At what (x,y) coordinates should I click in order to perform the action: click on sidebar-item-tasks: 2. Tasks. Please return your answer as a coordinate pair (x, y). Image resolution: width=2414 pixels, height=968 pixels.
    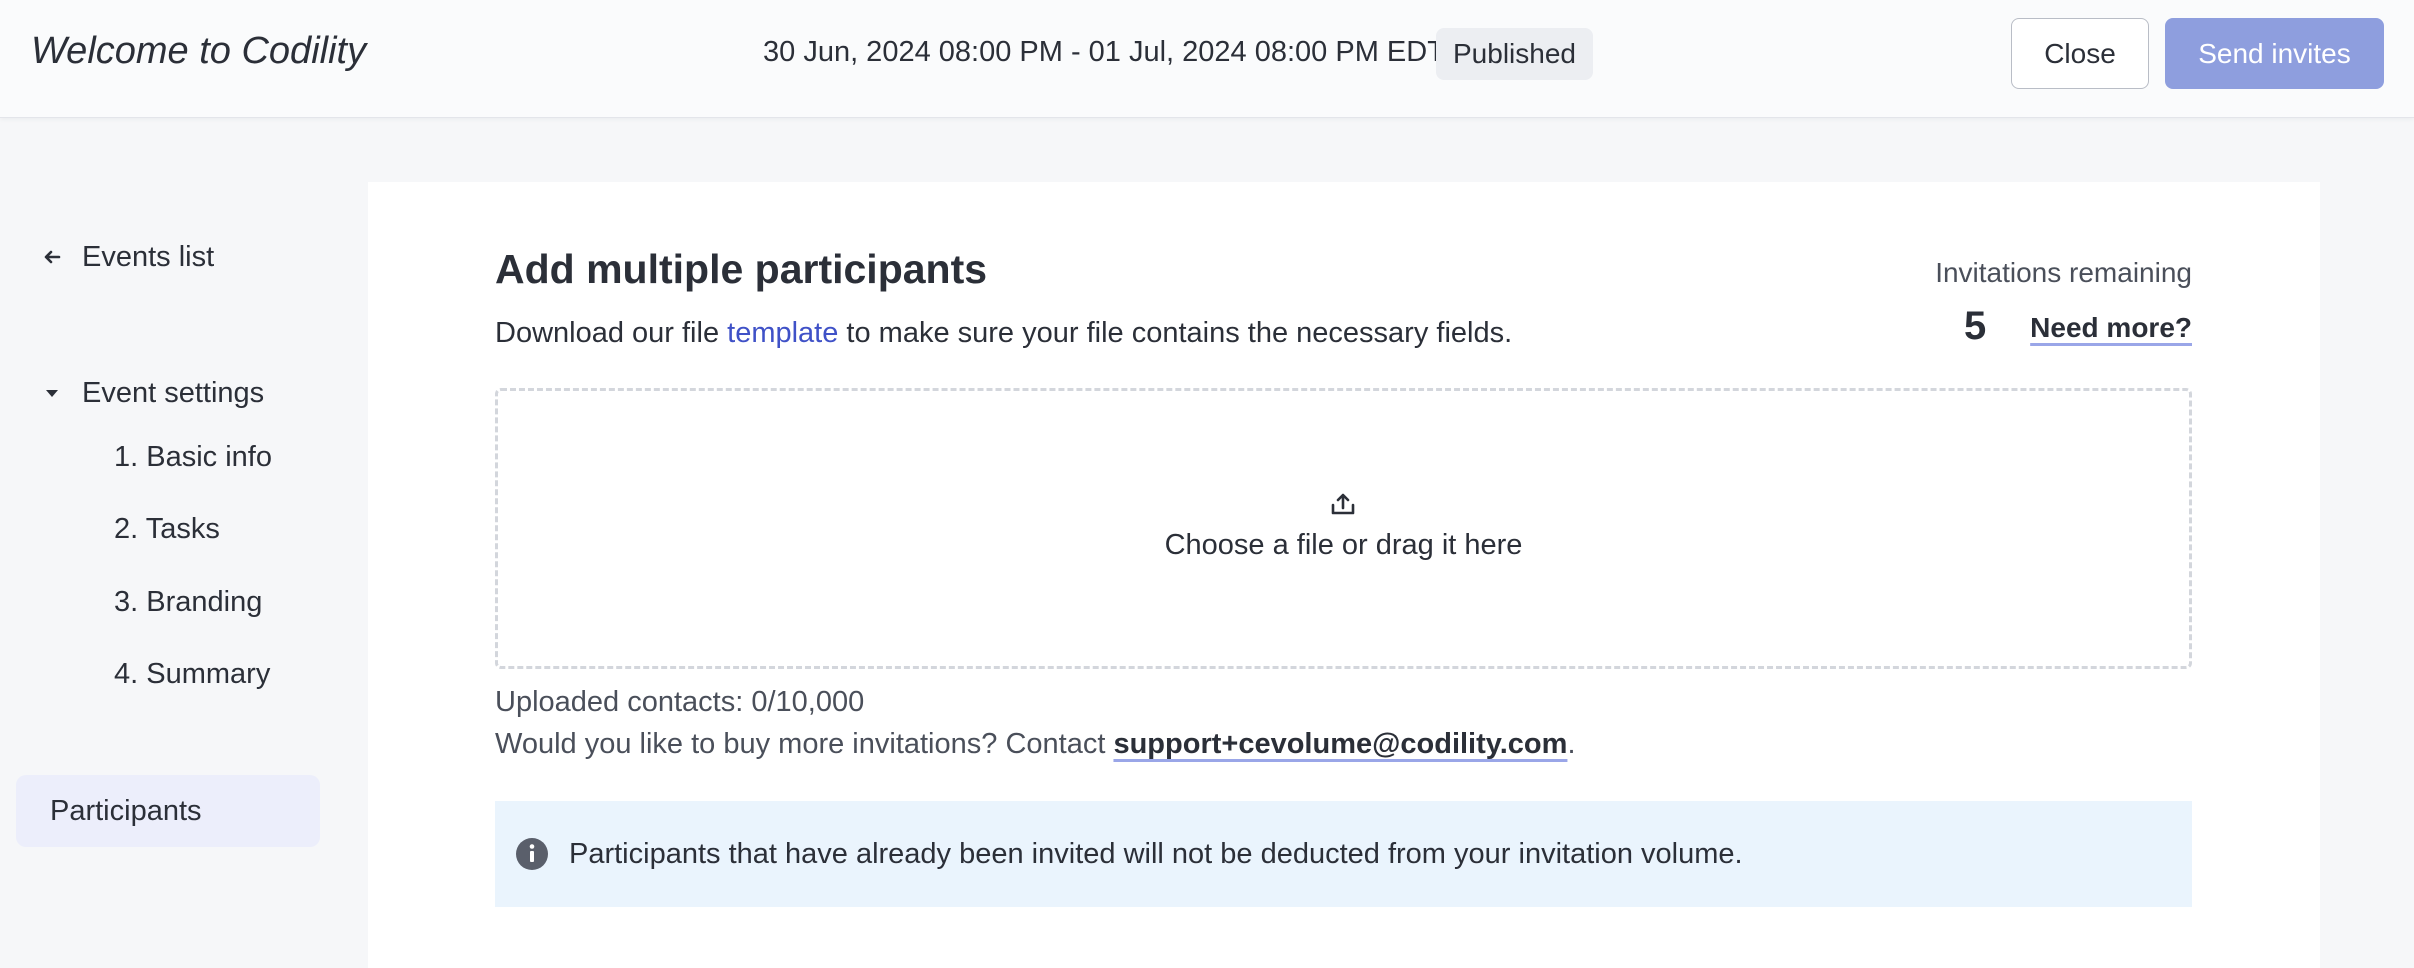
    Looking at the image, I should click on (167, 529).